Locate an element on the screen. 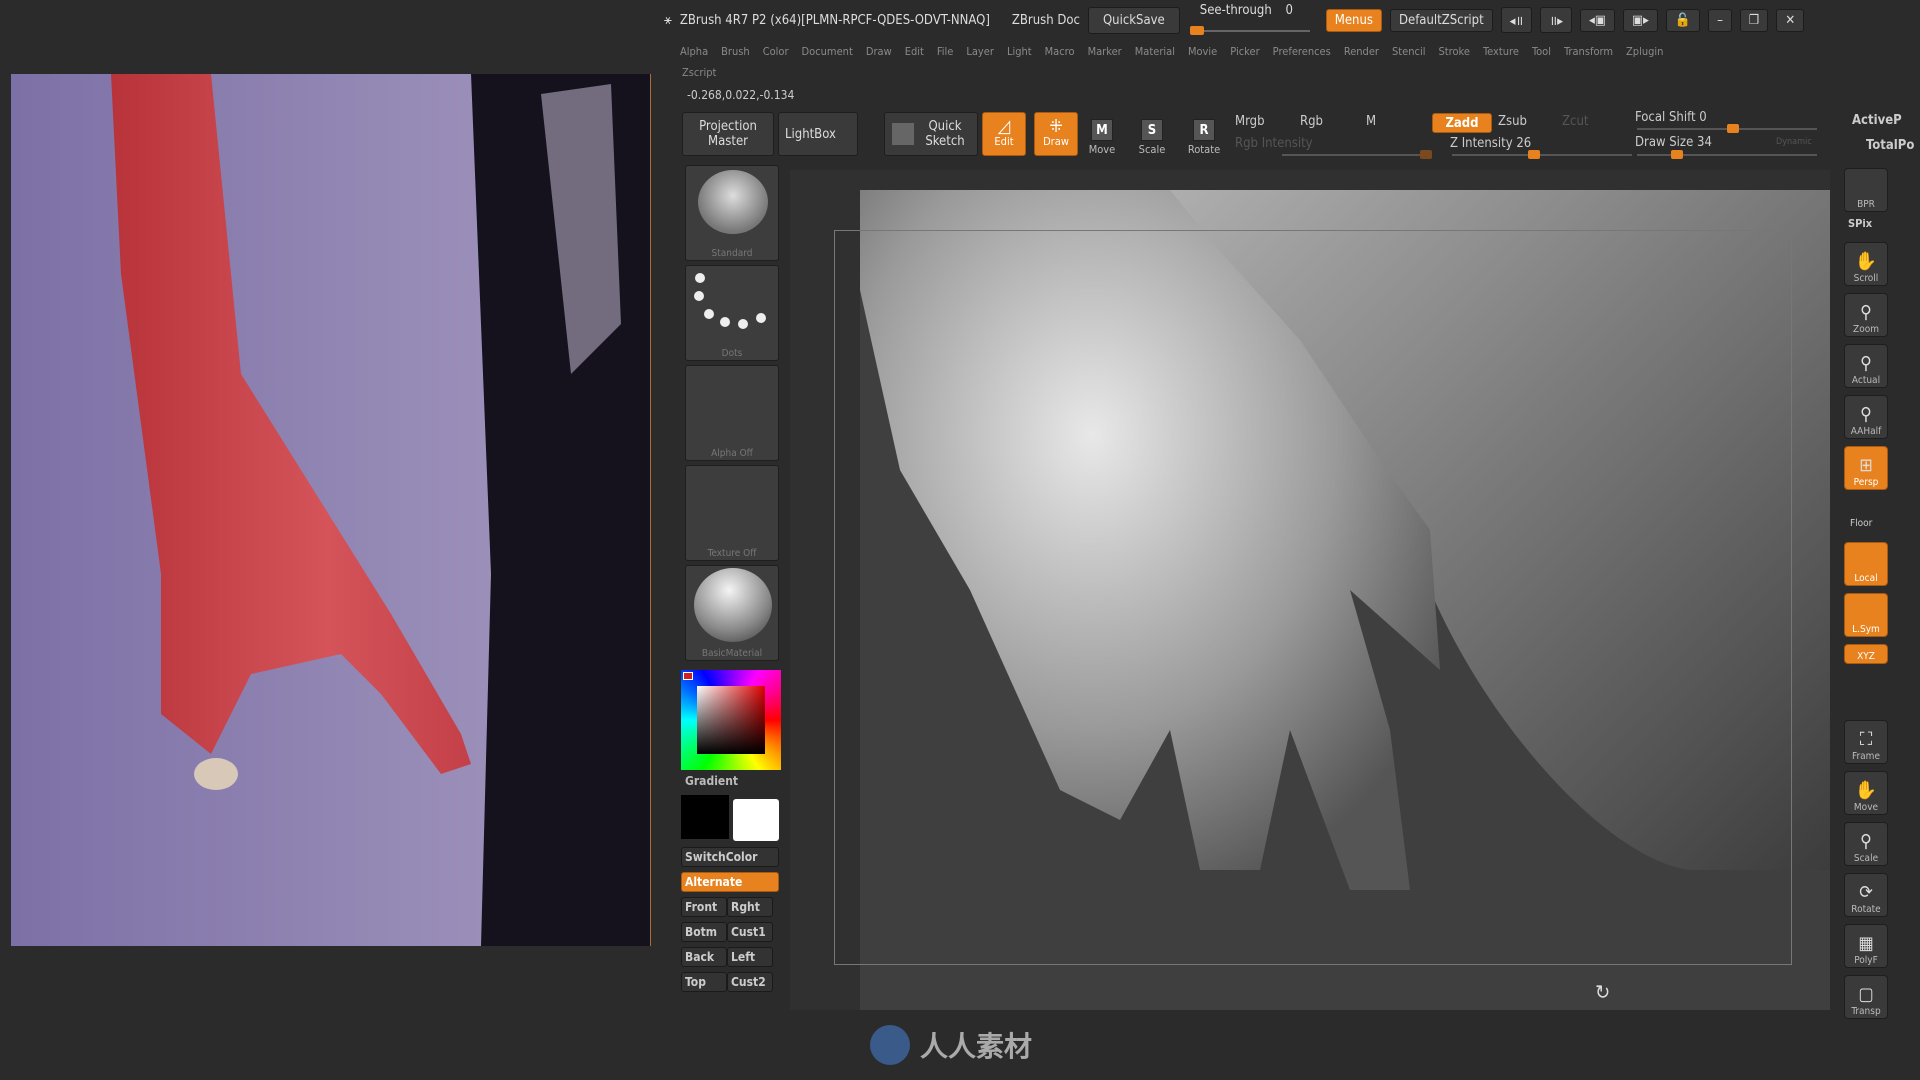 This screenshot has height=1080, width=1920. zsub-button: Zsub is located at coordinates (1512, 121).